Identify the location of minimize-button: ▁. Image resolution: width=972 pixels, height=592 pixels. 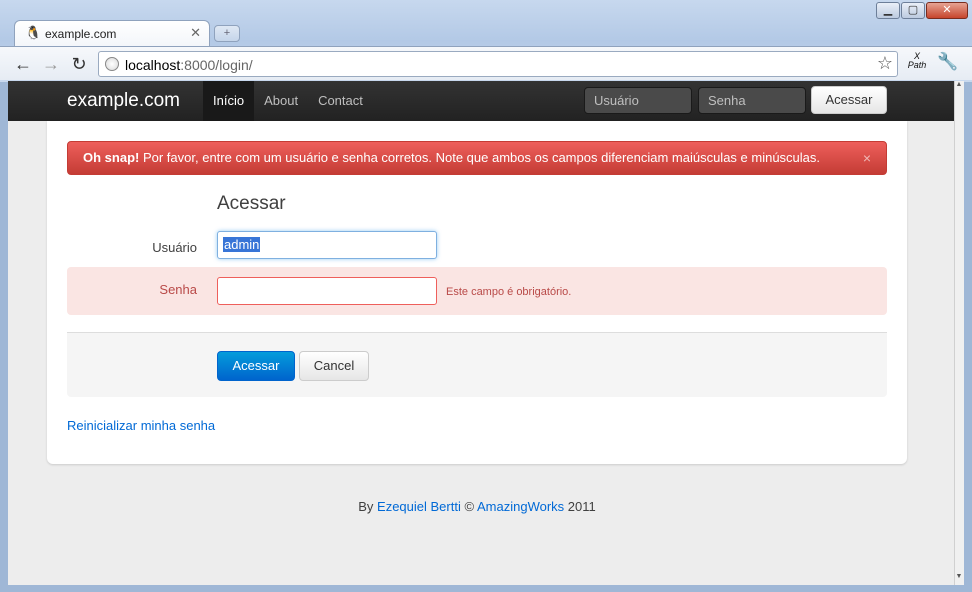
(888, 10).